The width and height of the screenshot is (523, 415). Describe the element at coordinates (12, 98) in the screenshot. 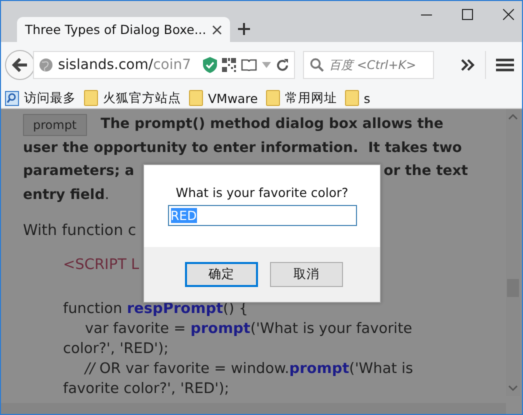

I see `magnifier-icon` at that location.